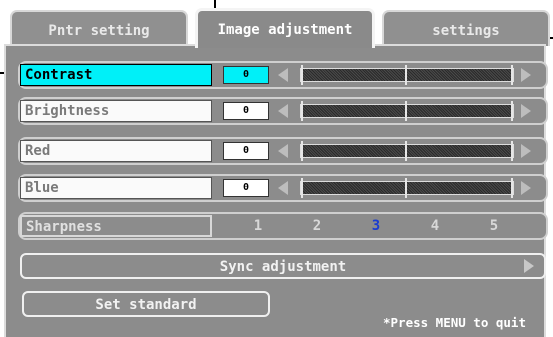  I want to click on blue-value: 0, so click(246, 188).